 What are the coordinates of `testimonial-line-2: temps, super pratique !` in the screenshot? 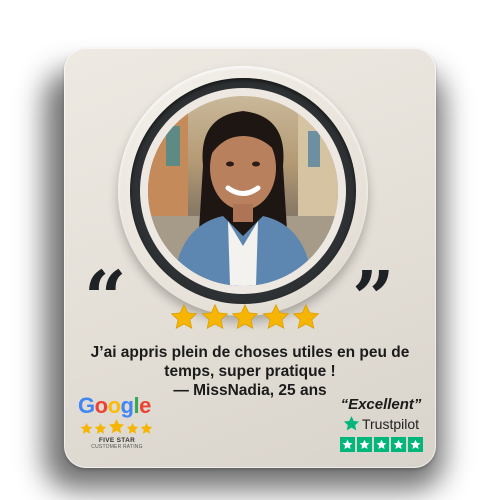 It's located at (250, 371).